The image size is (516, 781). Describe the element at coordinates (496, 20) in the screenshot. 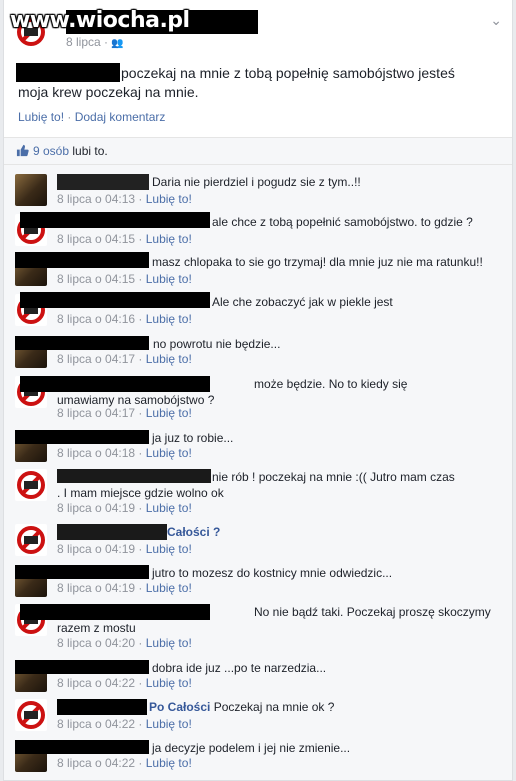

I see `chevron-down-icon: ⌄` at that location.